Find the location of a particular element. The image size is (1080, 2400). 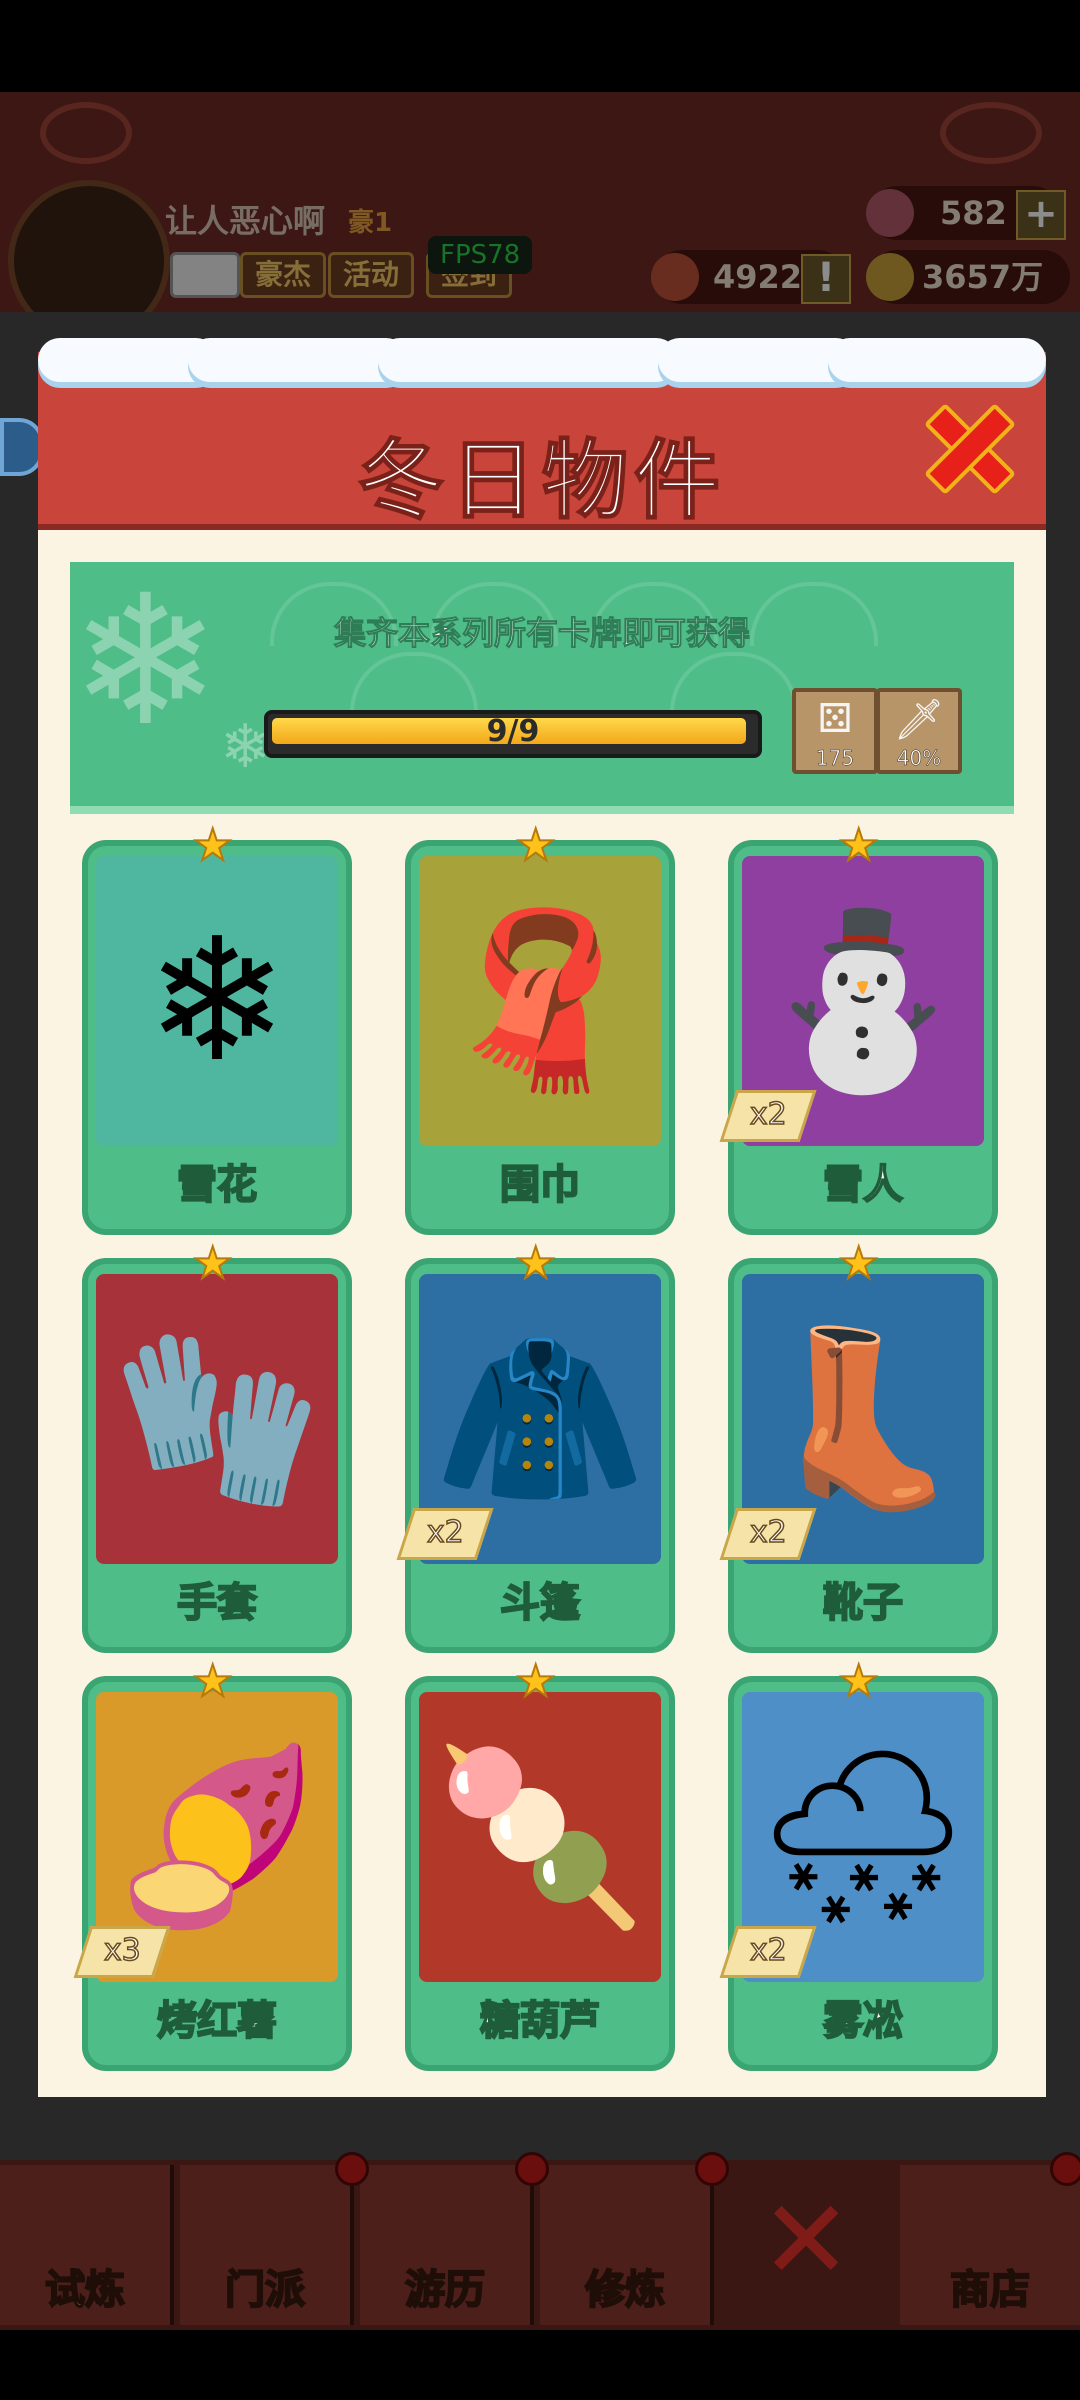

card-name: 烤红薯 is located at coordinates (217, 2021).